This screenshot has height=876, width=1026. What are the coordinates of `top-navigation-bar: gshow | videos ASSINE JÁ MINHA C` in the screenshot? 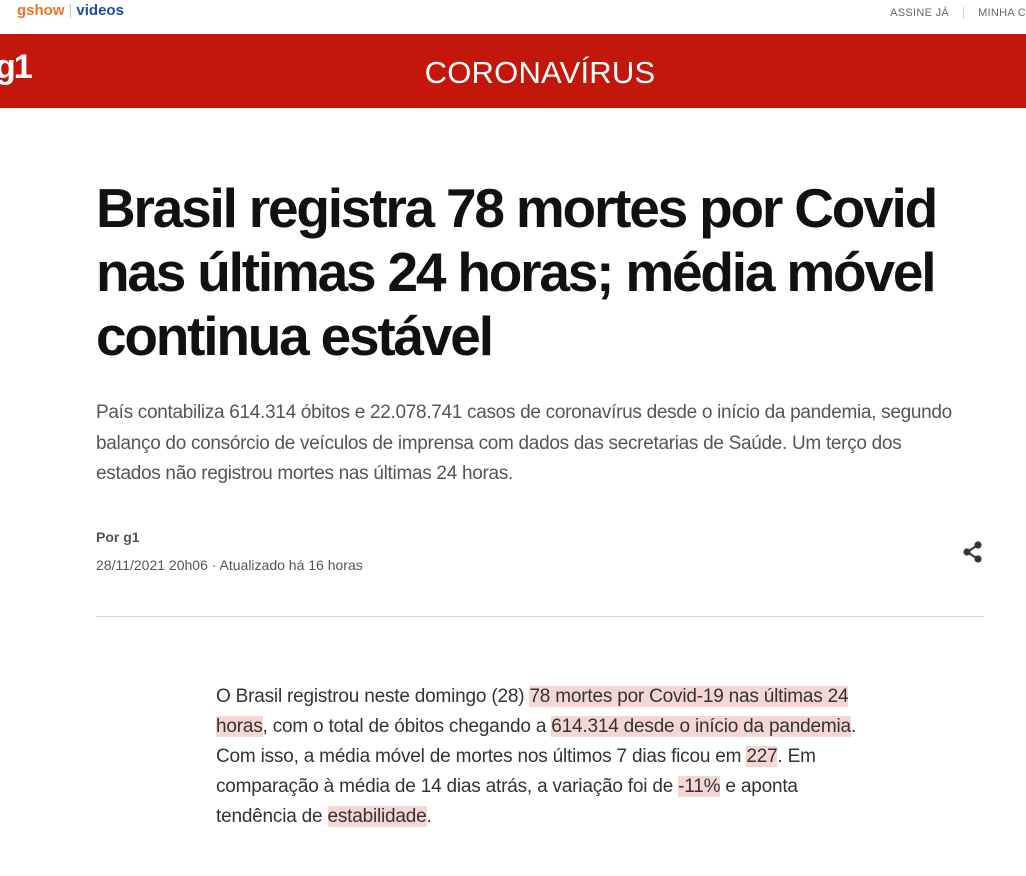 It's located at (513, 17).